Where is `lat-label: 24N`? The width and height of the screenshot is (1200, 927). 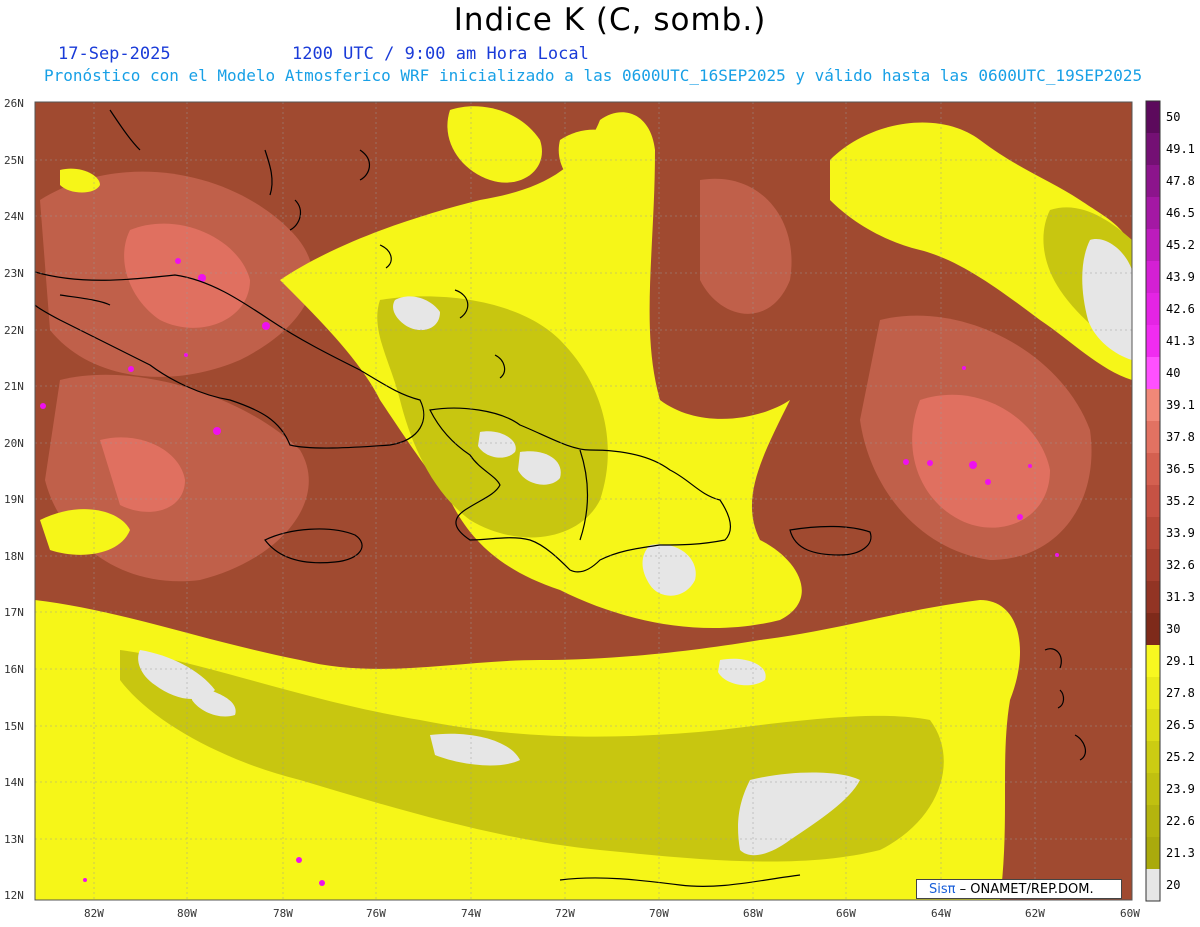 lat-label: 24N is located at coordinates (14, 216).